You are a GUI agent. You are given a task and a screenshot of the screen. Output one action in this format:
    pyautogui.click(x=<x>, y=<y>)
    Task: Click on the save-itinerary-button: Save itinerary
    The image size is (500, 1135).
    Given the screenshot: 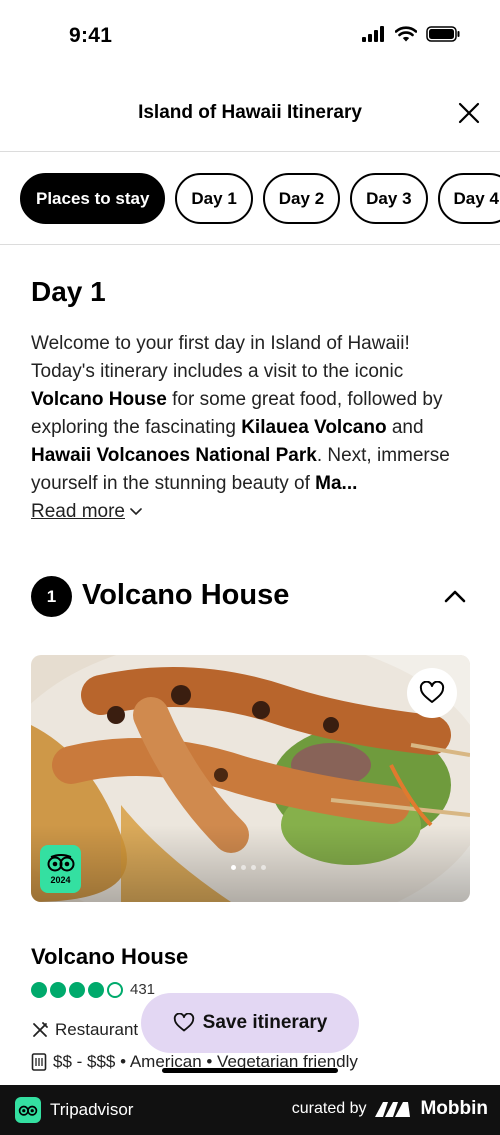 What is the action you would take?
    pyautogui.click(x=250, y=1023)
    